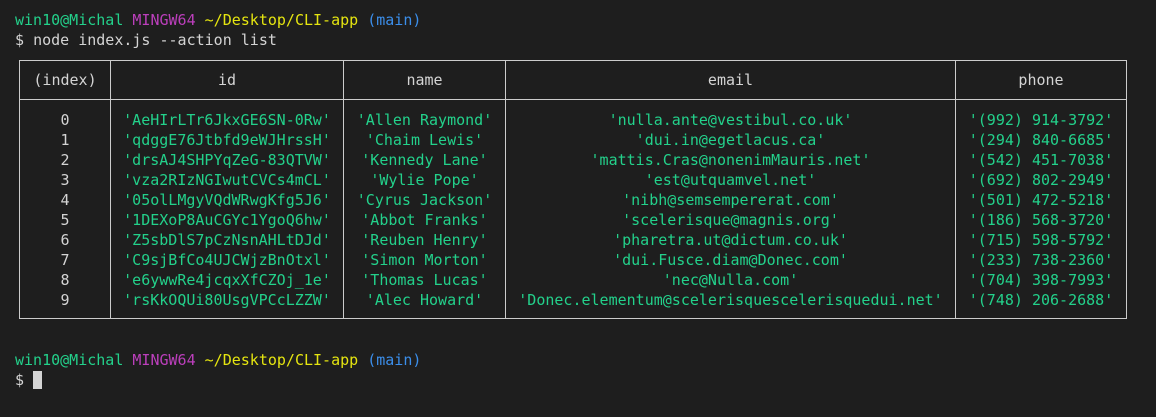 The image size is (1156, 417). What do you see at coordinates (424, 220) in the screenshot?
I see `cell-name: 'Abbot Franks'` at bounding box center [424, 220].